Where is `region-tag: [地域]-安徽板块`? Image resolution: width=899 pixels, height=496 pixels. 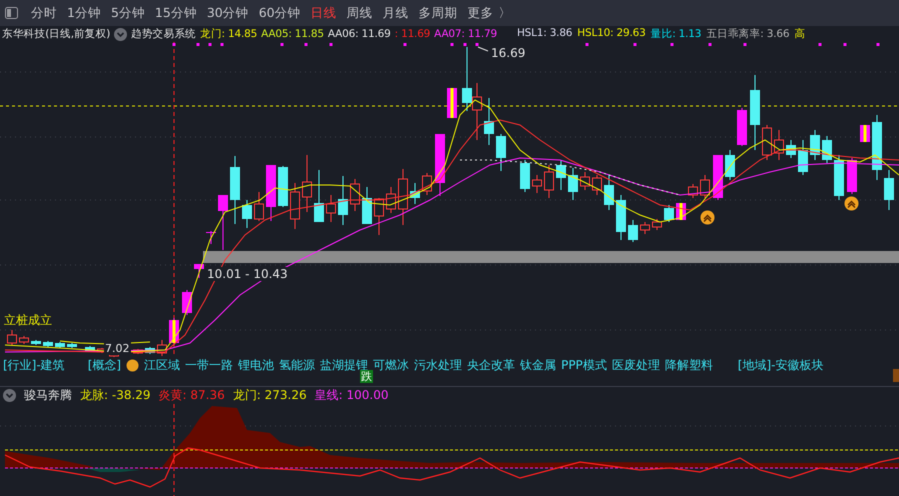
region-tag: [地域]-安徽板块 is located at coordinates (781, 365).